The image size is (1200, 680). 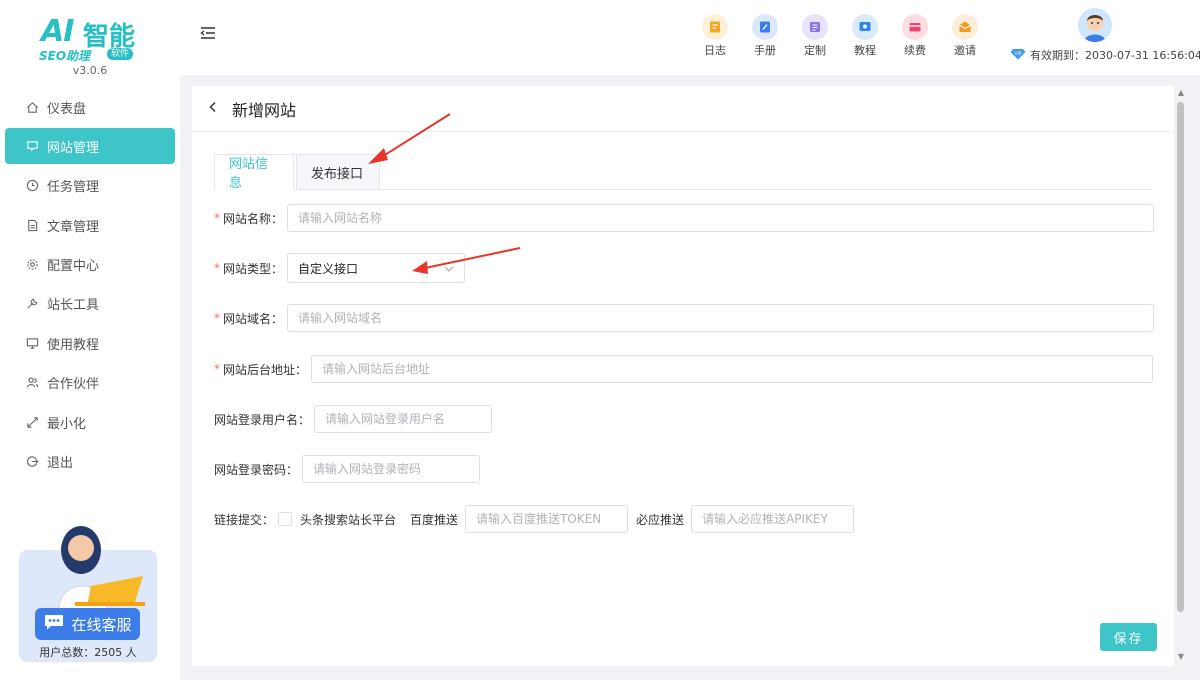 I want to click on minimize-icon, so click(x=32, y=422).